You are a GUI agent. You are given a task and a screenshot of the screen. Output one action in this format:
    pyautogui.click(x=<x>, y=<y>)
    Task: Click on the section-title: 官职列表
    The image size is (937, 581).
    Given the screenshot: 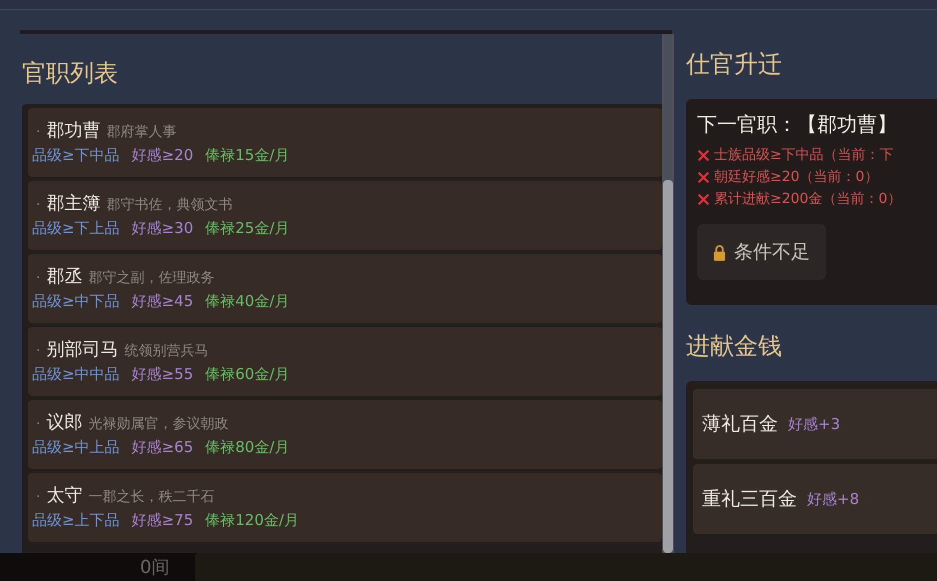 What is the action you would take?
    pyautogui.click(x=70, y=73)
    